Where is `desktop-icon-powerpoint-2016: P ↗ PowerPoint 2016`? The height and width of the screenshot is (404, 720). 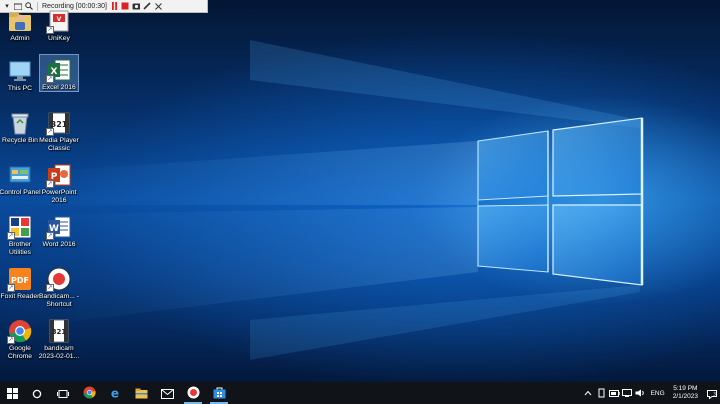 desktop-icon-powerpoint-2016: P ↗ PowerPoint 2016 is located at coordinates (59, 182).